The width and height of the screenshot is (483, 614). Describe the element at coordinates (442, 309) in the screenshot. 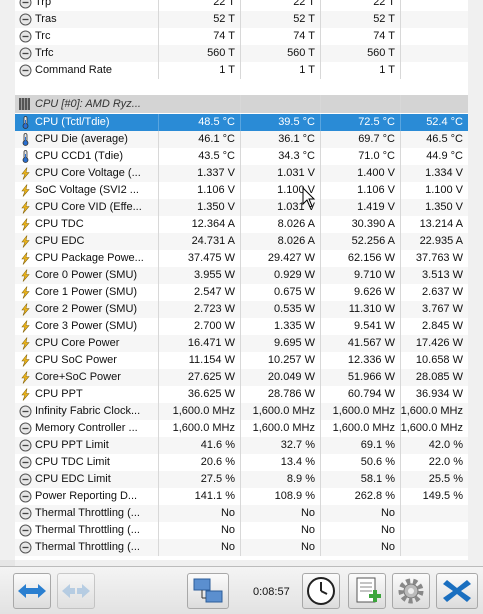

I see `average-value: 3.767 W` at that location.